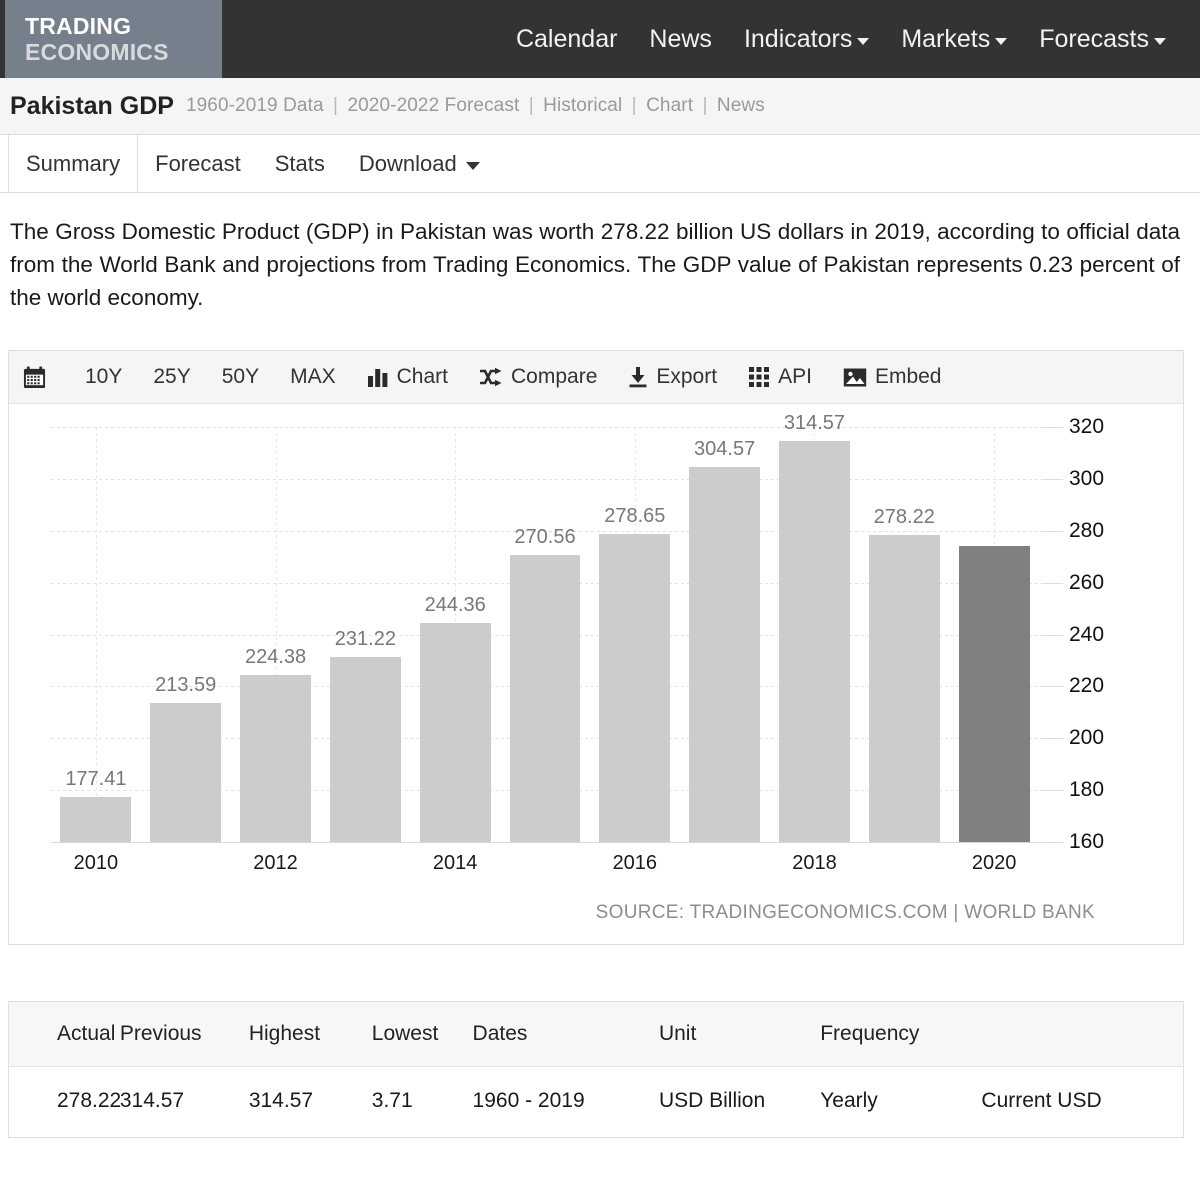 The height and width of the screenshot is (1181, 1200). I want to click on toolbar-range-50y: 50Y, so click(240, 377).